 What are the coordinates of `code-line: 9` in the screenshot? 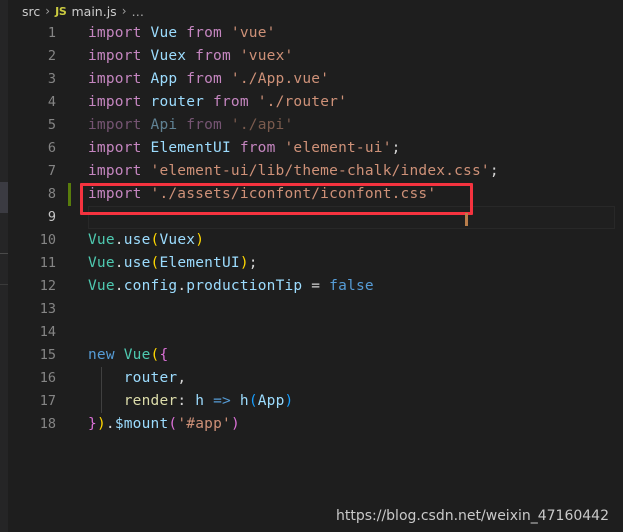 It's located at (315, 217).